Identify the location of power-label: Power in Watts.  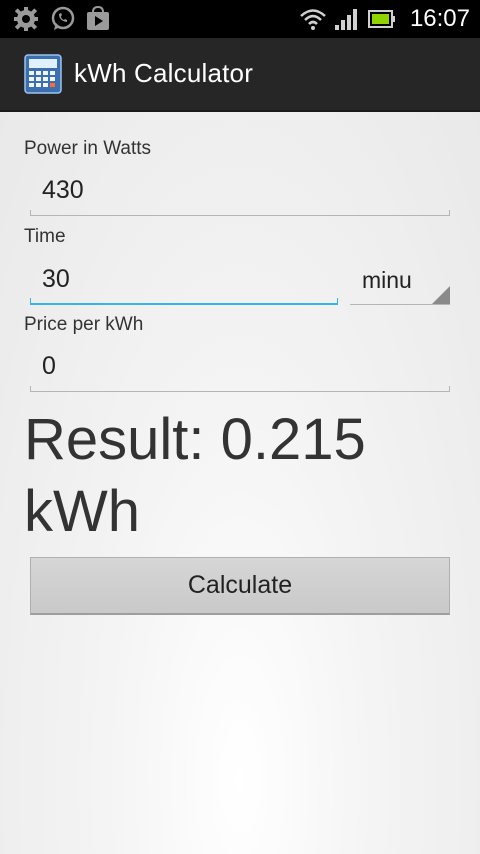
(88, 148).